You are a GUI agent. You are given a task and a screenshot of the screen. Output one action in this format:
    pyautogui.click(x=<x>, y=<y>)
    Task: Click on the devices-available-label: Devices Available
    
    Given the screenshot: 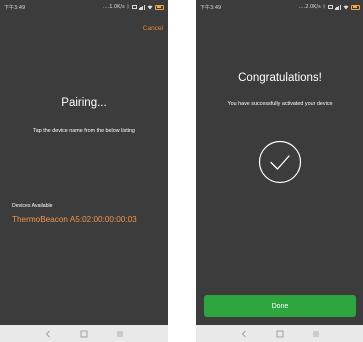 What is the action you would take?
    pyautogui.click(x=32, y=206)
    